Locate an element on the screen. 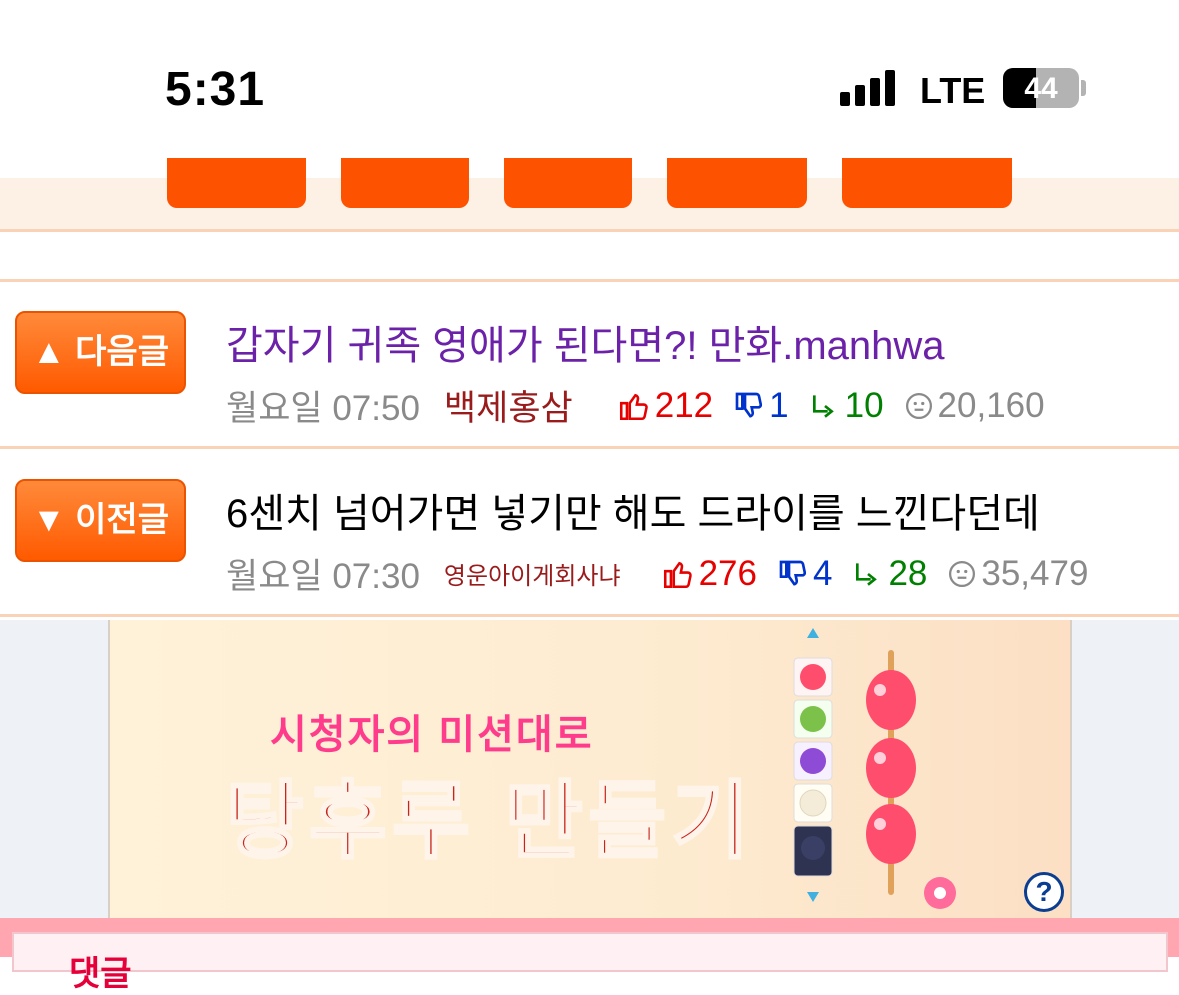 Image resolution: width=1179 pixels, height=995 pixels. prev-post-title: 6센치 넘어가면 넣기만 해도 드라이를 느낀다던데 is located at coordinates (633, 510).